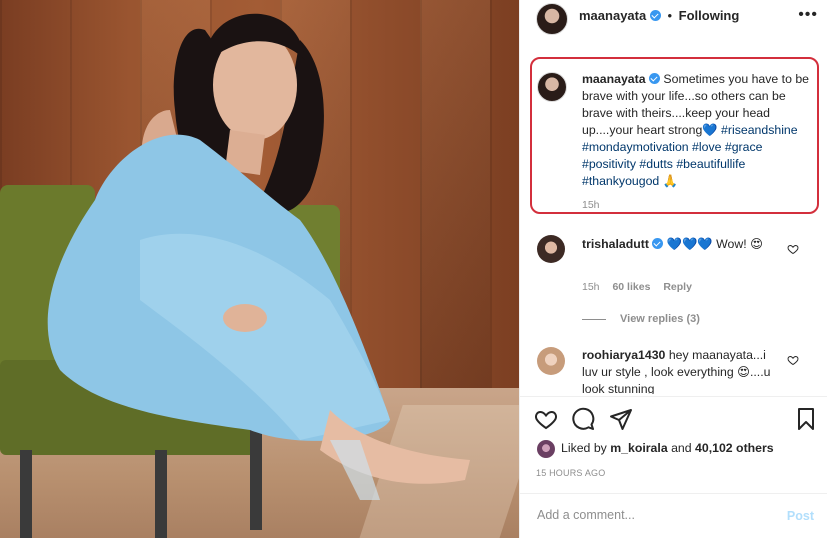 The image size is (827, 539). Describe the element at coordinates (660, 319) in the screenshot. I see `view-replies-label: View replies (3)` at that location.